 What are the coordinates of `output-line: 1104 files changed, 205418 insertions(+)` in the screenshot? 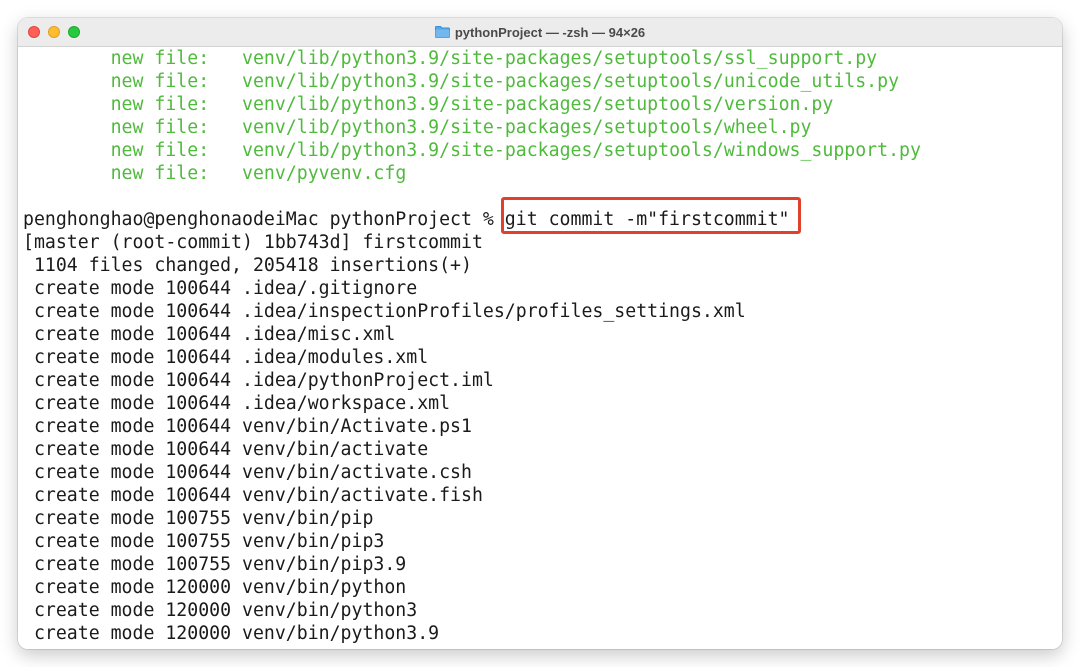 It's located at (247, 265).